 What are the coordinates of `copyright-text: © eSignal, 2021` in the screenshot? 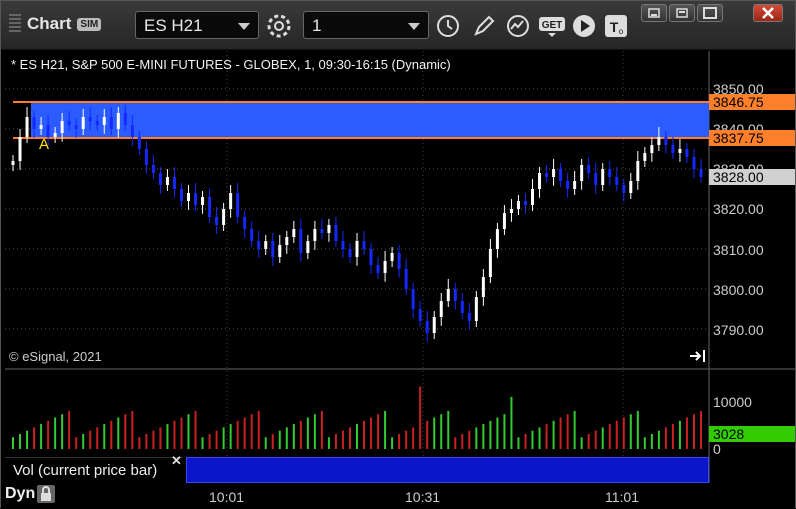 It's located at (55, 356).